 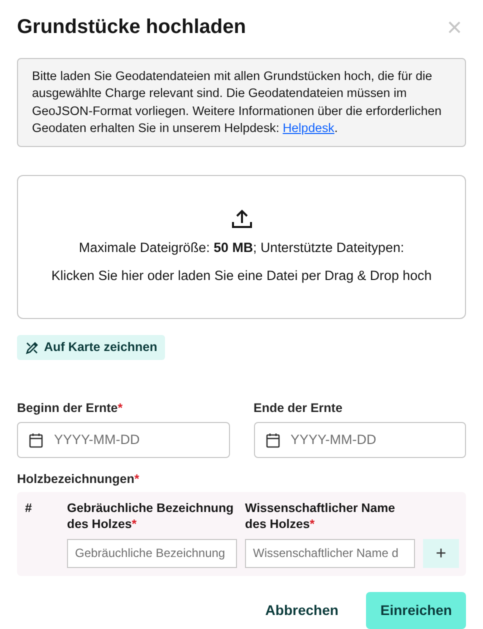 What do you see at coordinates (29, 509) in the screenshot?
I see `column-header: #` at bounding box center [29, 509].